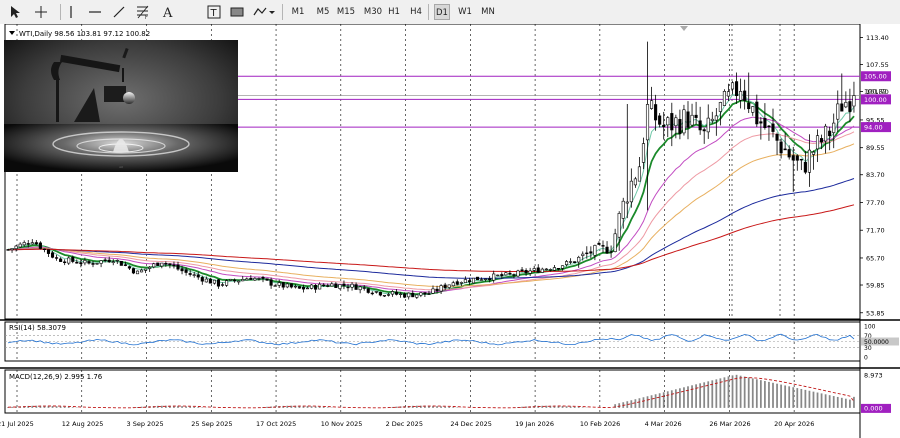  I want to click on timeframe-h1: H1, so click(394, 12).